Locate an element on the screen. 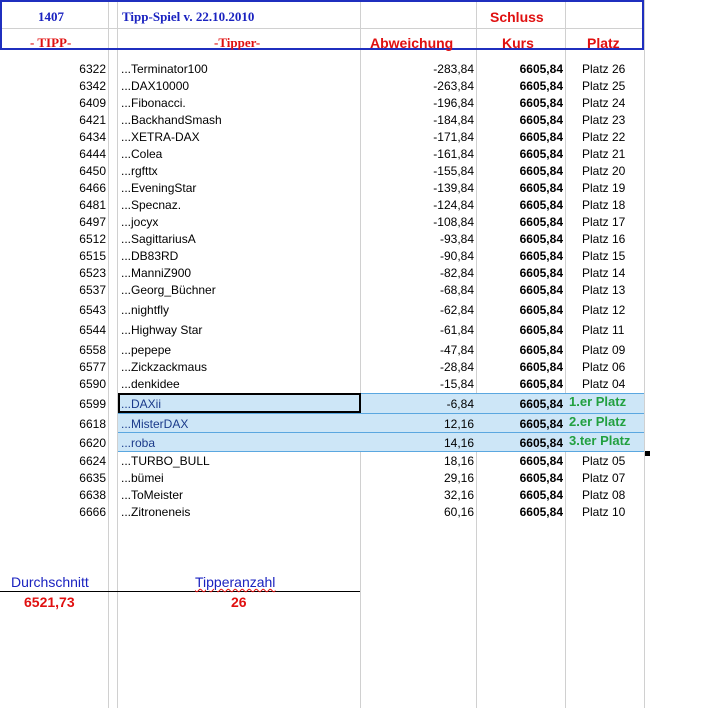 This screenshot has width=702, height=708. platz-cell: Platz 23 is located at coordinates (603, 120).